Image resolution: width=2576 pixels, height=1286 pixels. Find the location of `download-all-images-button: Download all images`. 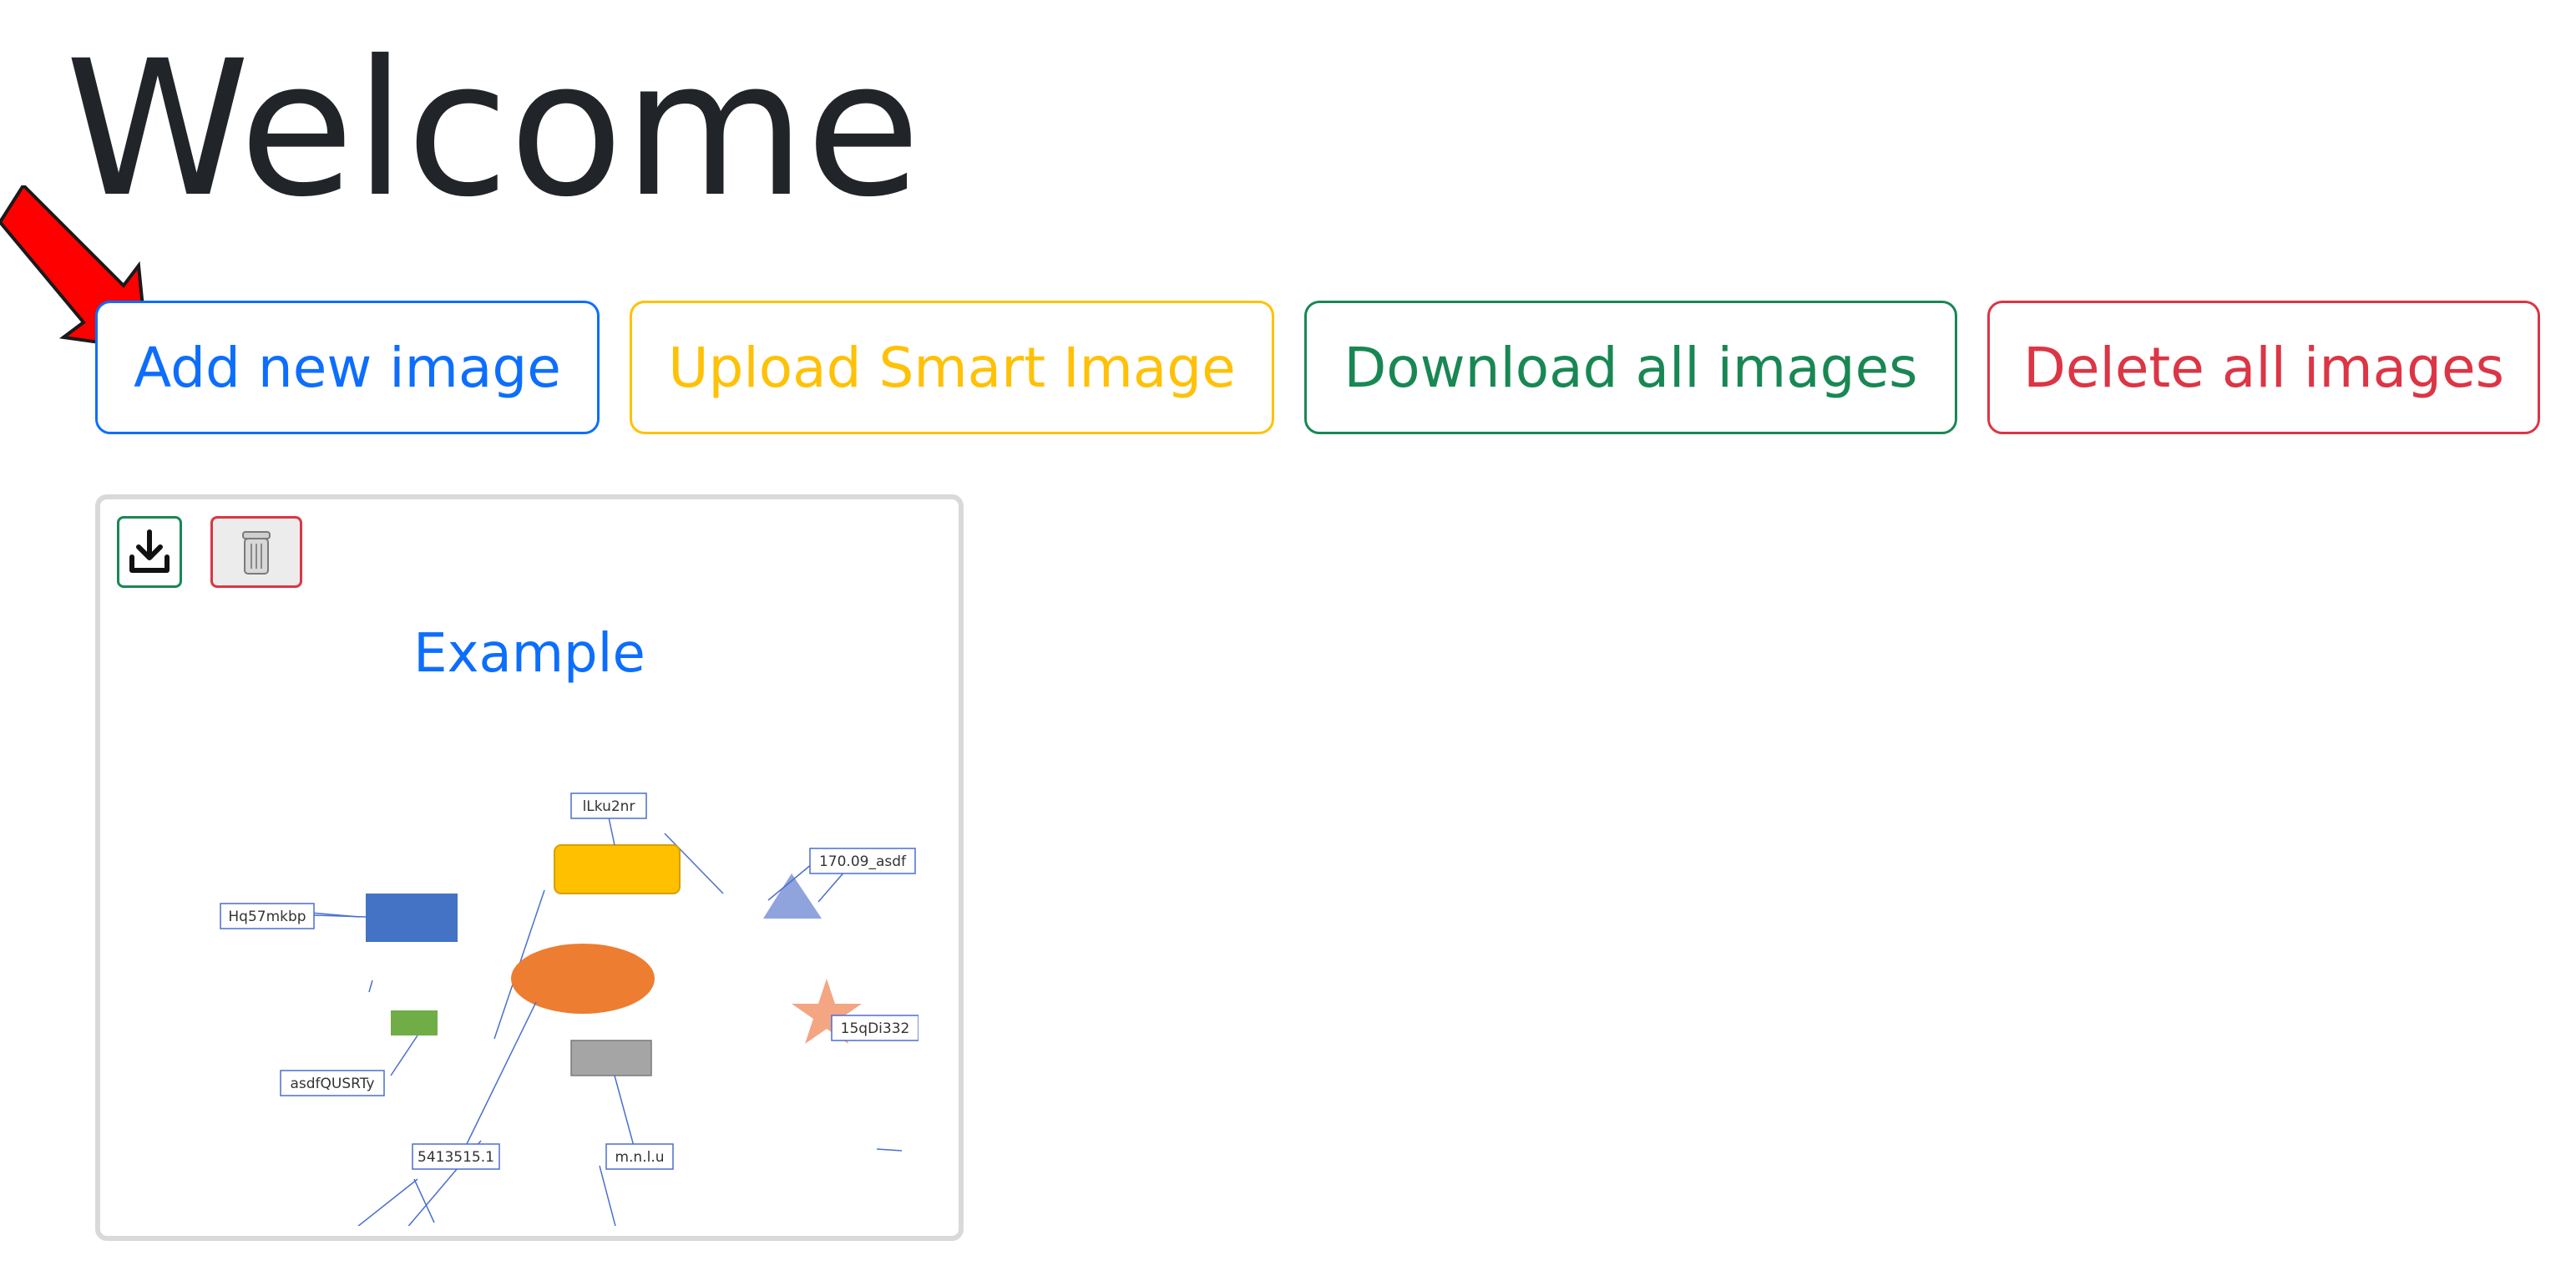

download-all-images-button: Download all images is located at coordinates (1630, 368).